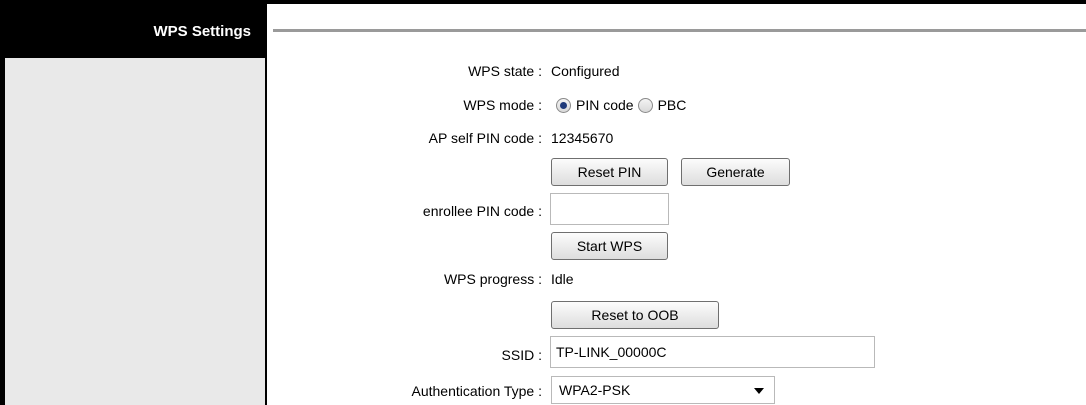 The image size is (1086, 405). Describe the element at coordinates (482, 211) in the screenshot. I see `enrollee-pin-label: enrollee PIN code :` at that location.